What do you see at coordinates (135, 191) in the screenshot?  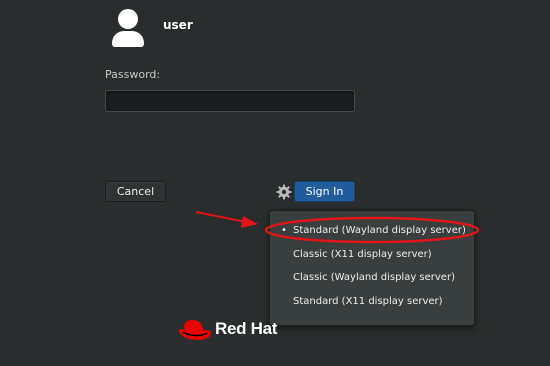 I see `cancel-button: Cancel` at bounding box center [135, 191].